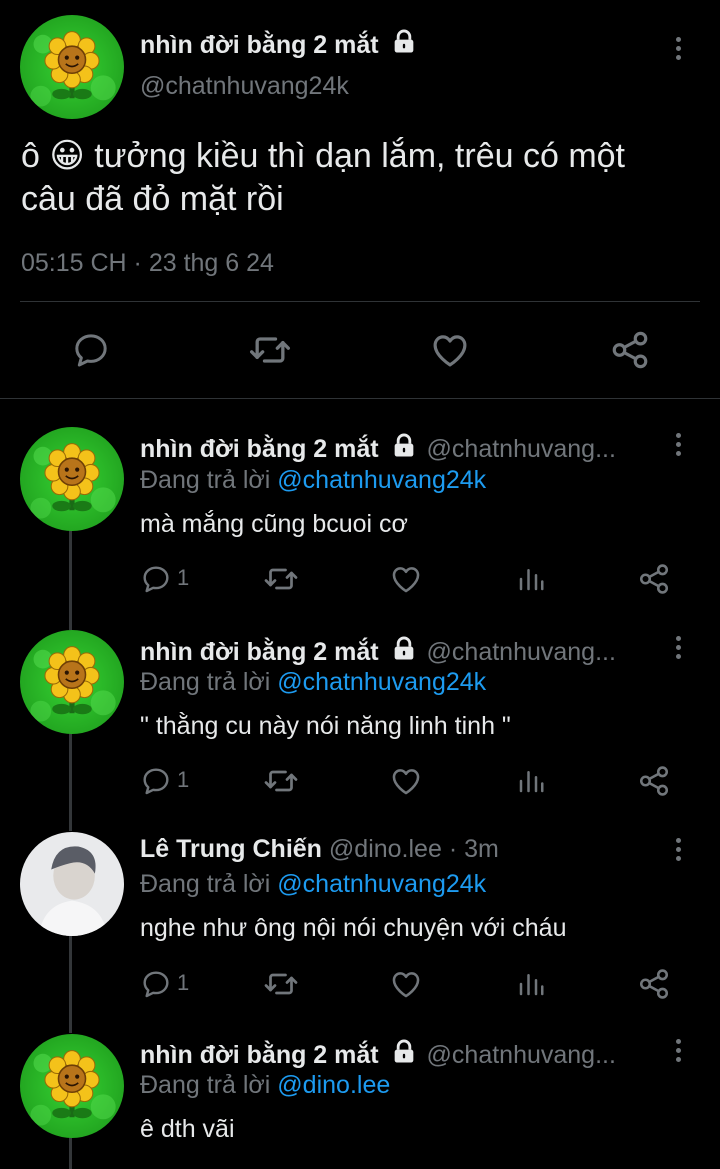 The image size is (720, 1169). What do you see at coordinates (244, 86) in the screenshot?
I see `main-tweet-handle: @chatnhuvang24k` at bounding box center [244, 86].